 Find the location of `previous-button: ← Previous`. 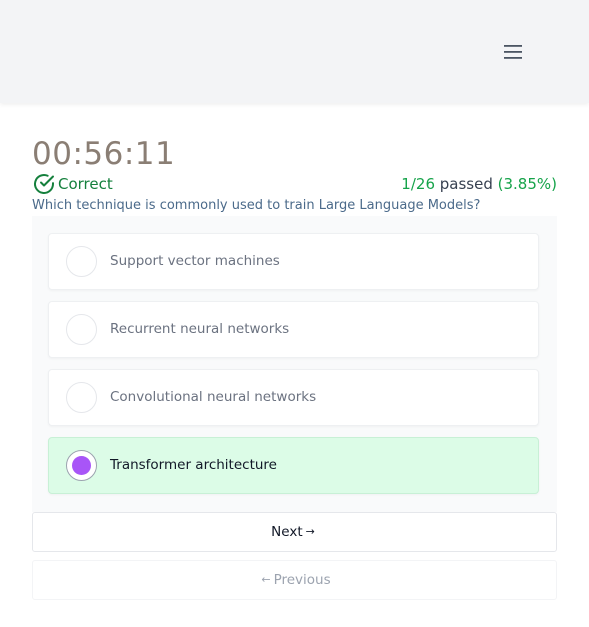

previous-button: ← Previous is located at coordinates (294, 580).